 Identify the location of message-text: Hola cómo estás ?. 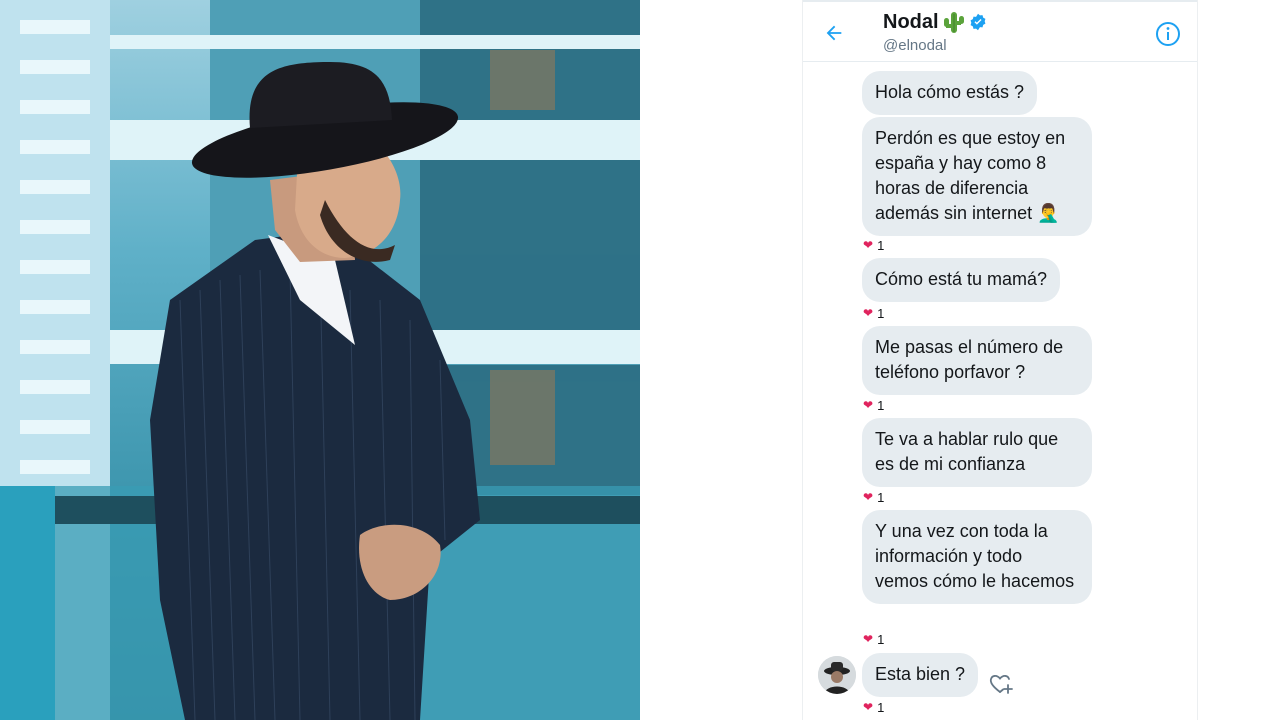
(950, 92).